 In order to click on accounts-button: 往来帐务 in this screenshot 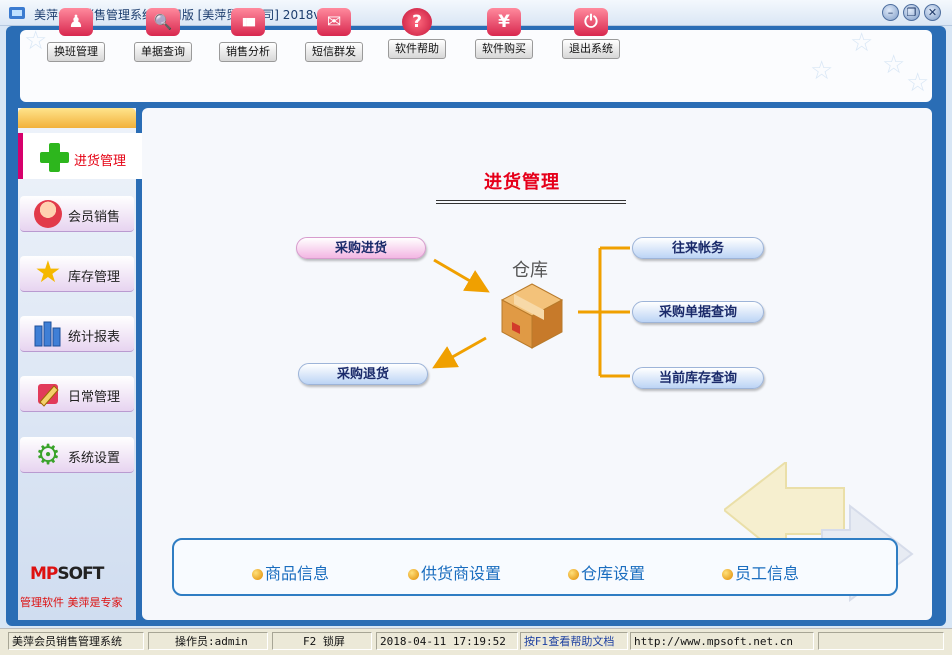, I will do `click(698, 248)`.